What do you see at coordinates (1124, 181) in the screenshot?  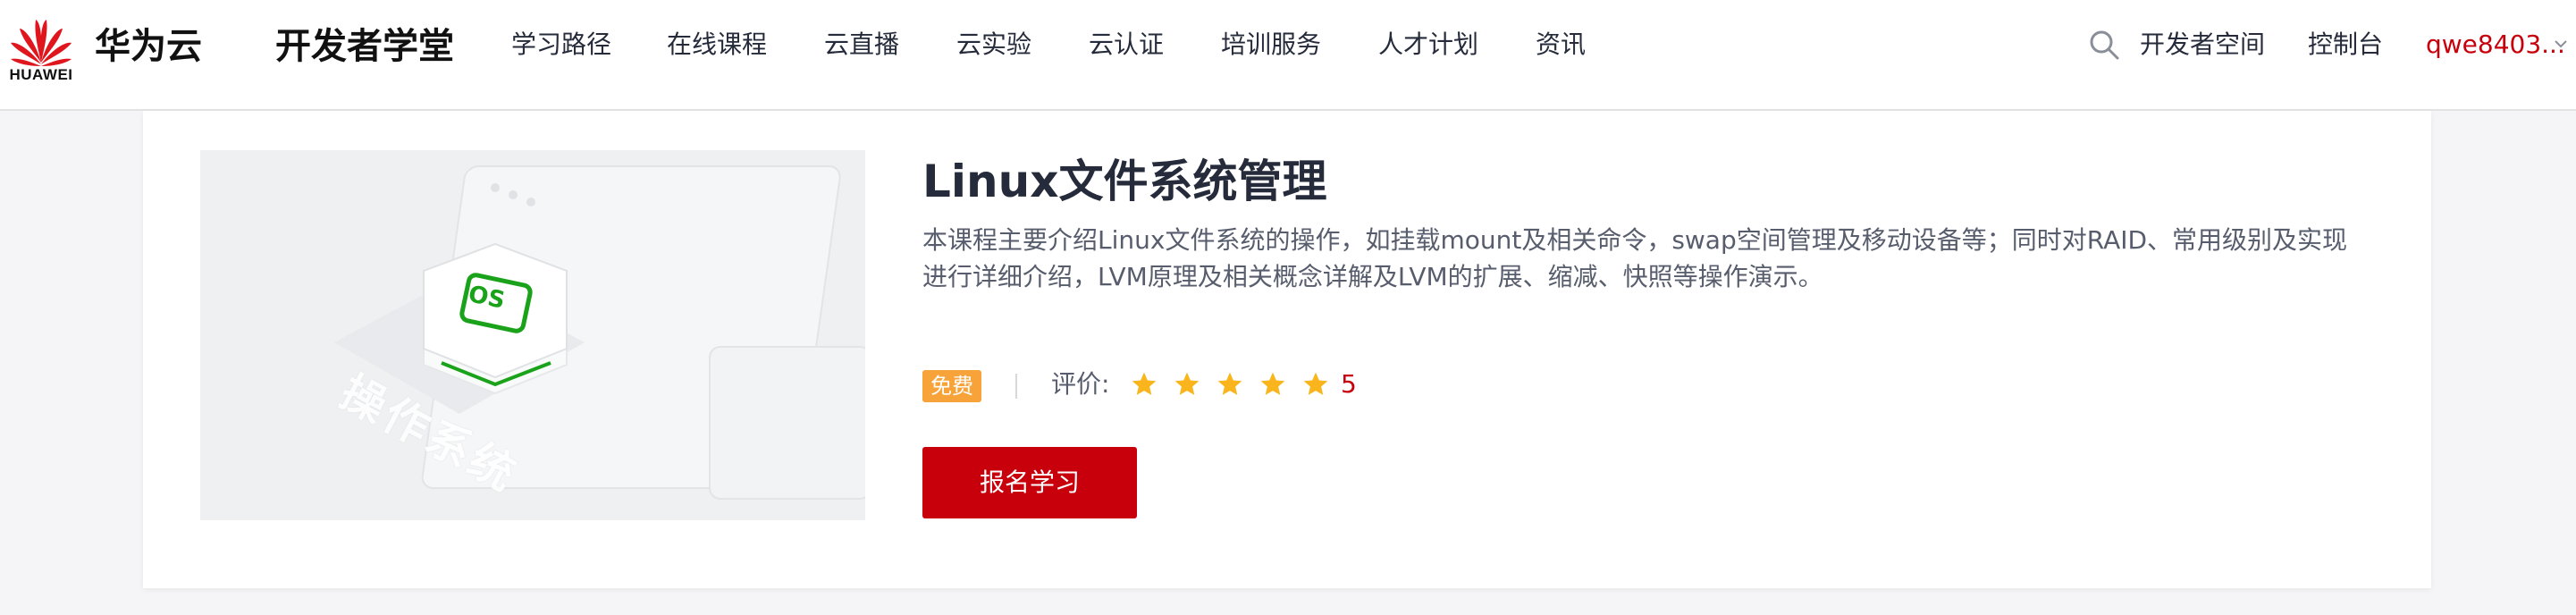 I see `course-title: Linux文件系统管理` at bounding box center [1124, 181].